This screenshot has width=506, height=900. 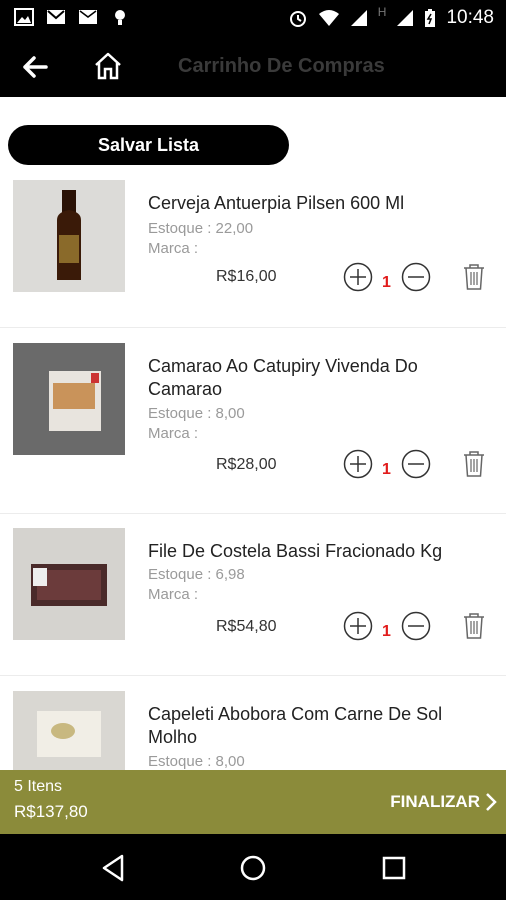 What do you see at coordinates (24, 17) in the screenshot?
I see `image-icon` at bounding box center [24, 17].